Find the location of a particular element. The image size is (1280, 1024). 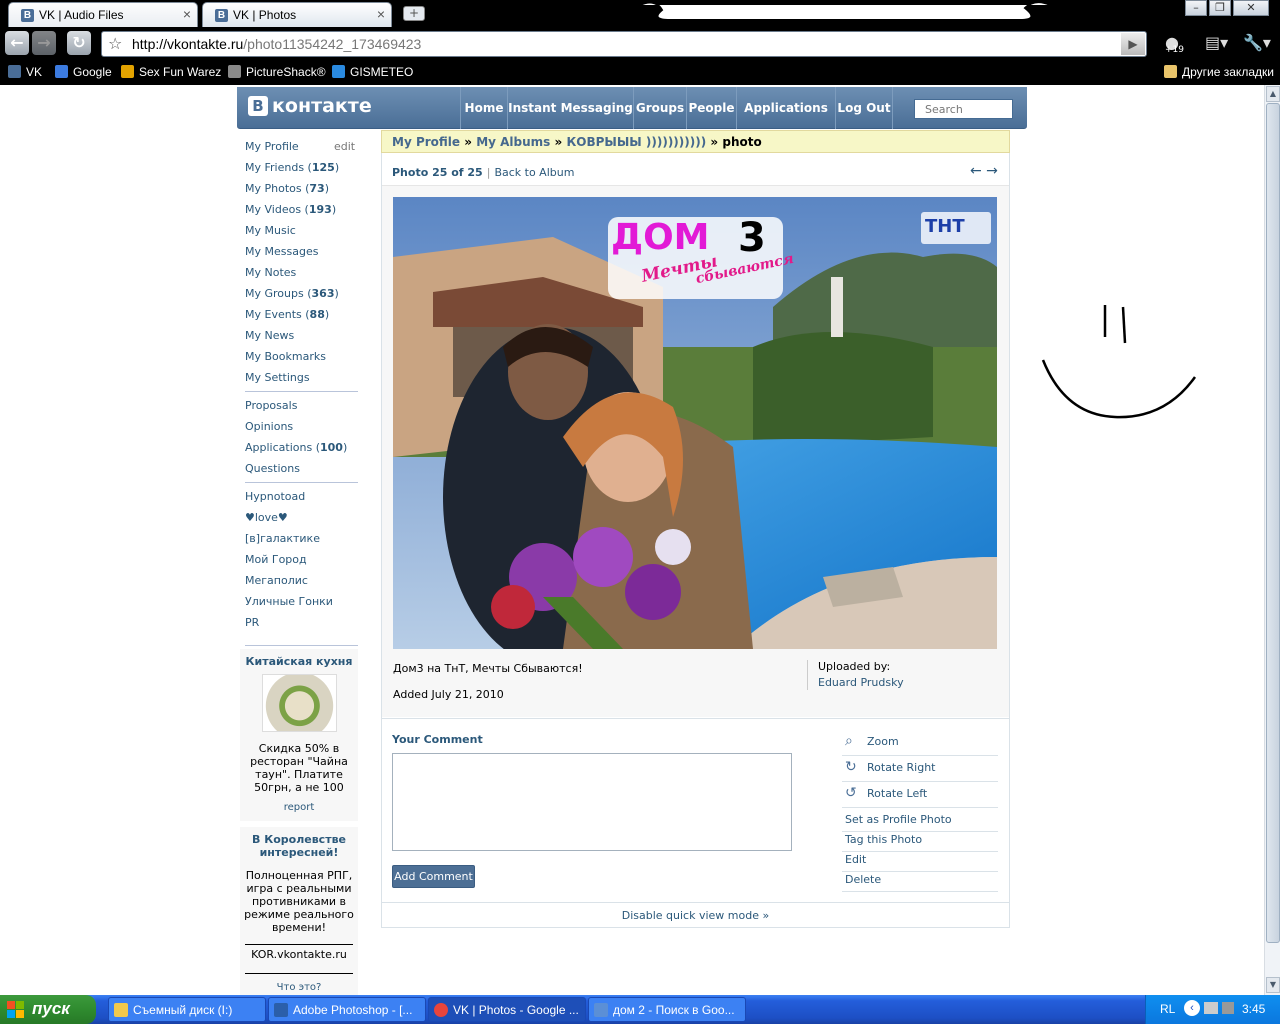

menu-my-news: My News is located at coordinates (269, 335).